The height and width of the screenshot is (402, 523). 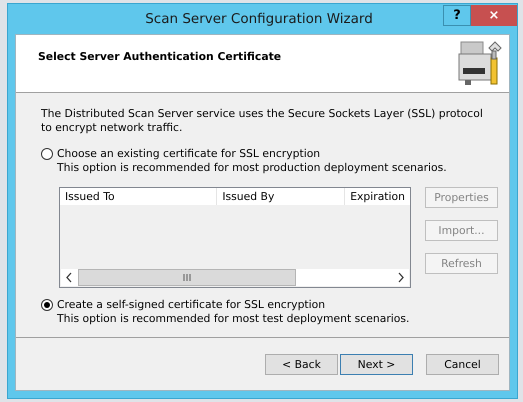 I want to click on close-button: ×, so click(x=494, y=15).